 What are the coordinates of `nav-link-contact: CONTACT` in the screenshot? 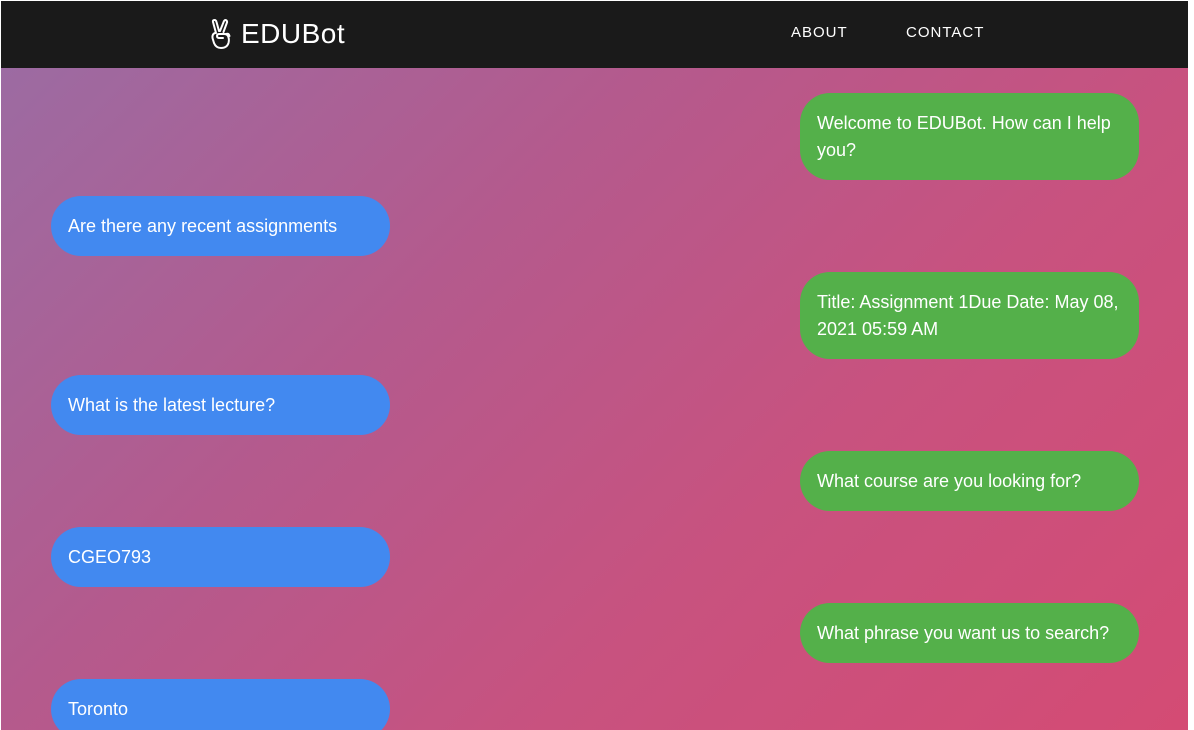 It's located at (945, 32).